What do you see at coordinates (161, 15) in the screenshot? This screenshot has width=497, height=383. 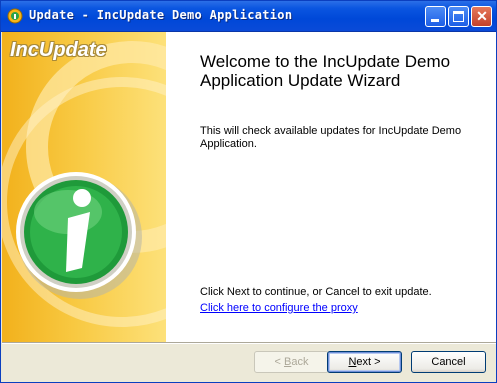 I see `window-title: Update - IncUpdate Demo Application` at bounding box center [161, 15].